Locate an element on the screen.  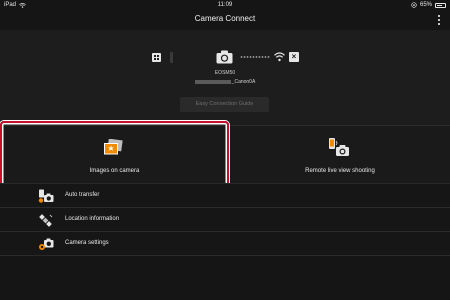
redacted-text is located at coordinates (212, 81).